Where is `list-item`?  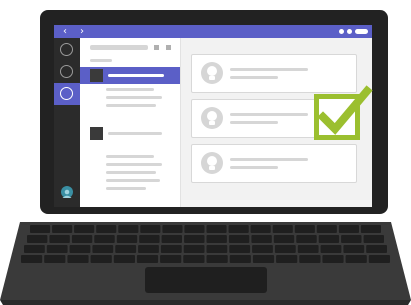 list-item is located at coordinates (130, 133).